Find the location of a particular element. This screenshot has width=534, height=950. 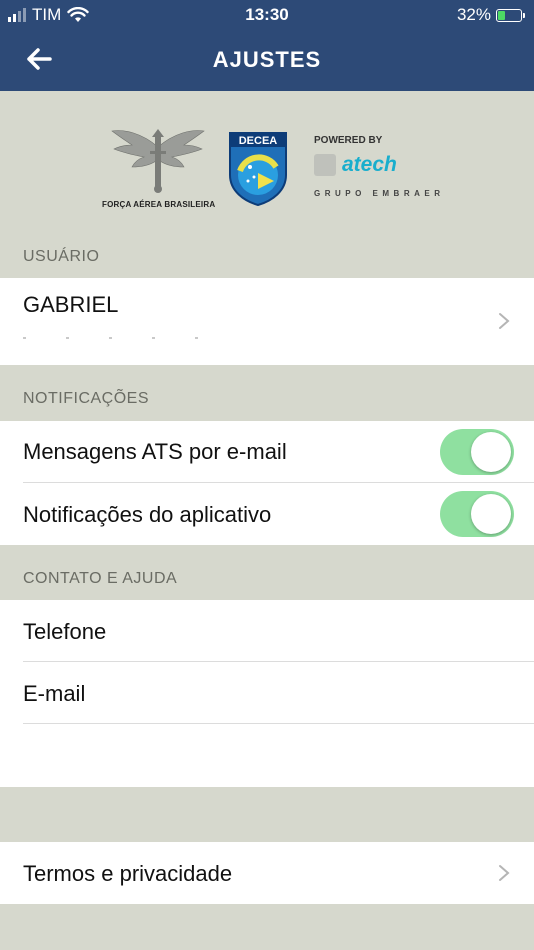

notification-row-app: Notificações do aplicativo is located at coordinates (267, 514).